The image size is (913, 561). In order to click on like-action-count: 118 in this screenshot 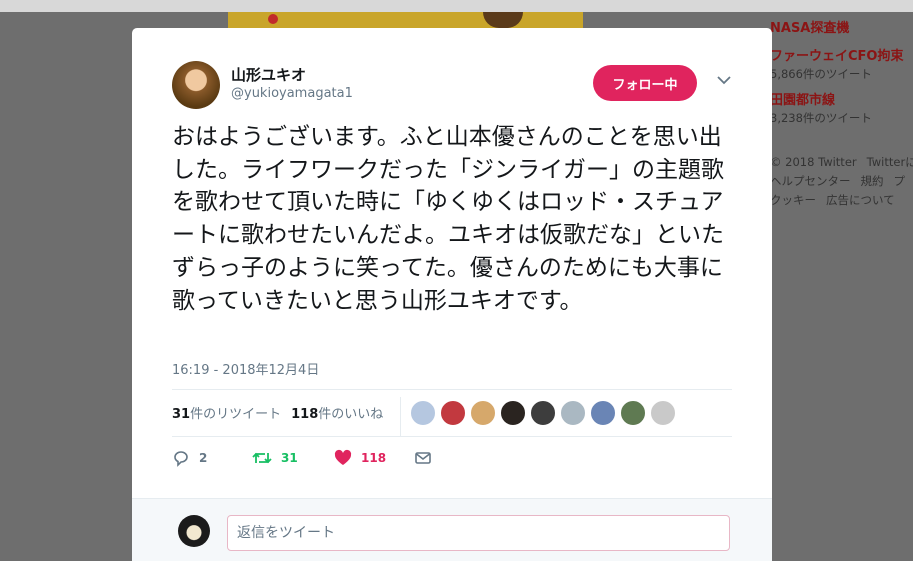, I will do `click(374, 458)`.